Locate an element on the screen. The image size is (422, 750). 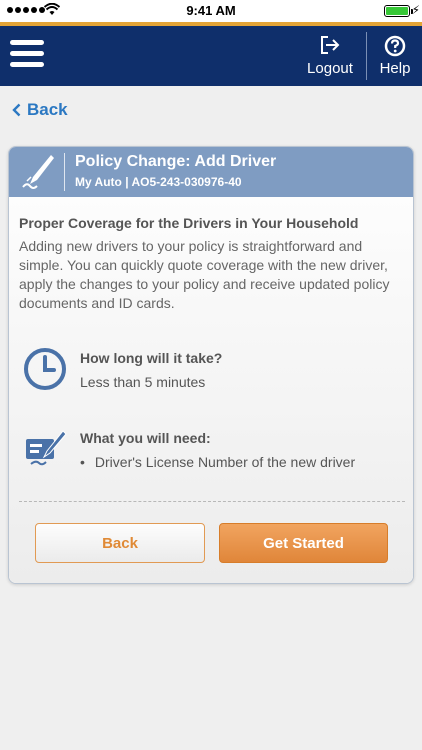
header-divider is located at coordinates (64, 172).